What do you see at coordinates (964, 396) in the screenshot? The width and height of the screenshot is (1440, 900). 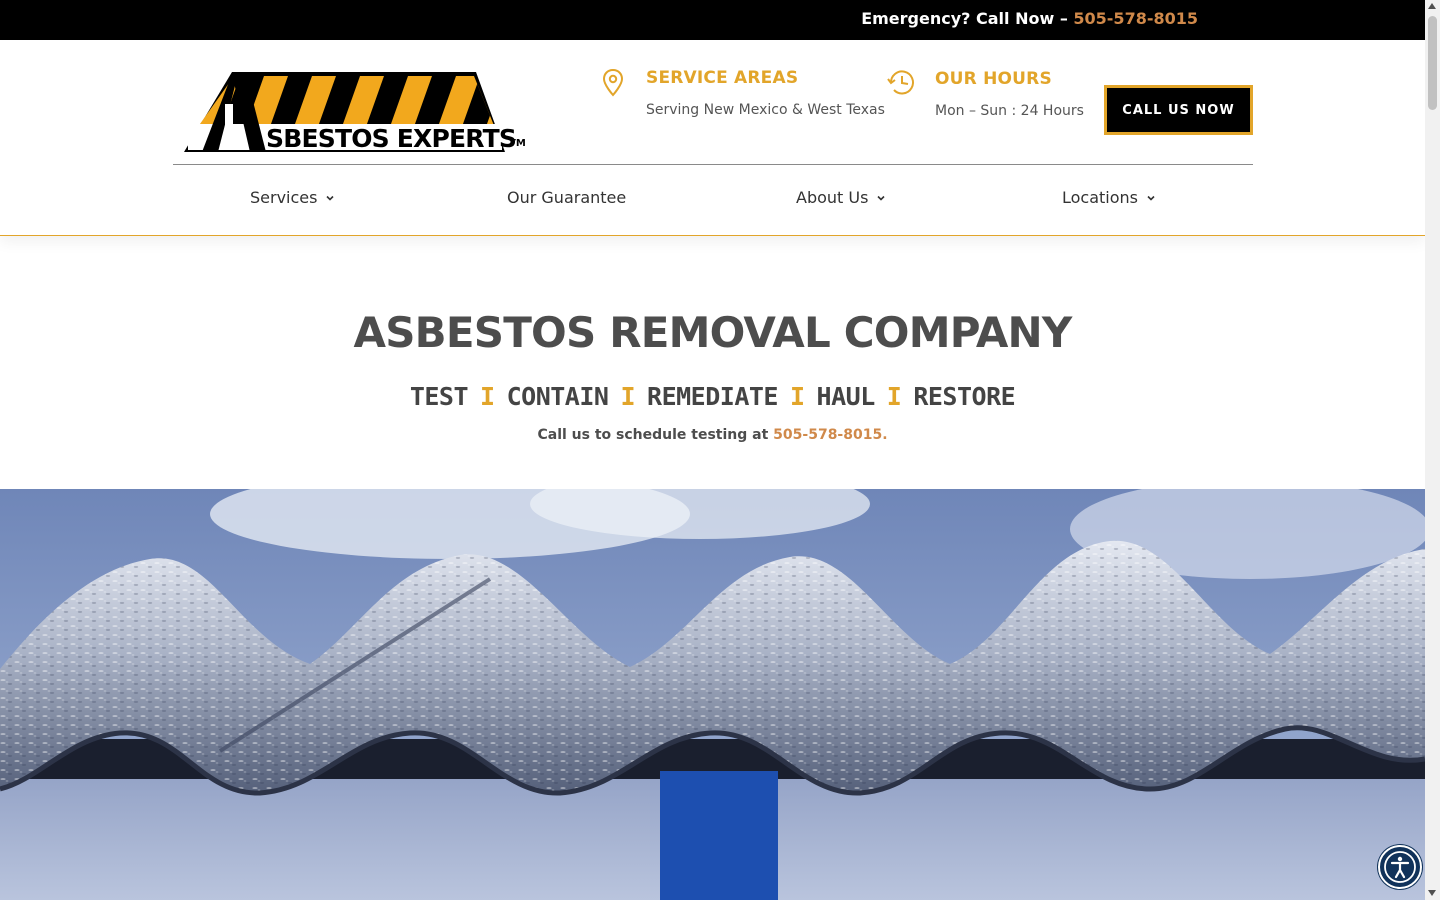 I see `step-restore: RESTORE` at bounding box center [964, 396].